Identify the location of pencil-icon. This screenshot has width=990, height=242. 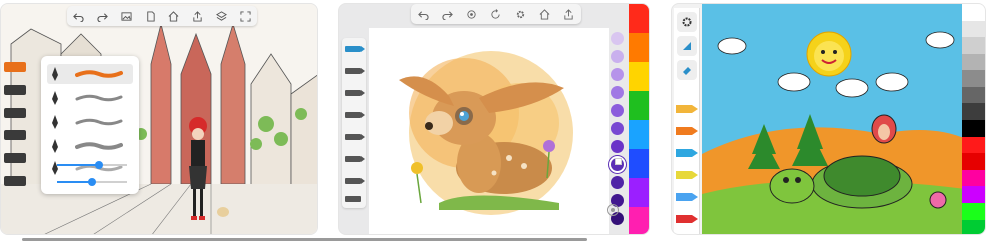
(55, 122).